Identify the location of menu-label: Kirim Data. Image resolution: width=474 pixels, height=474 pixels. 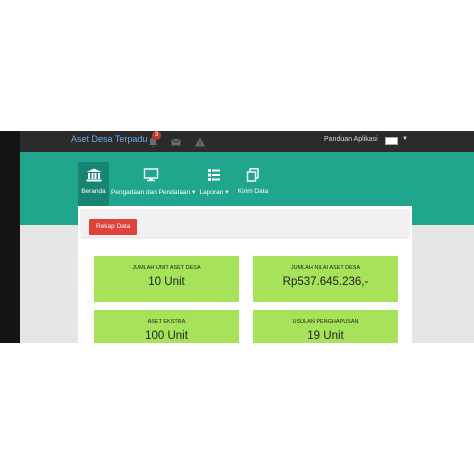
(253, 191).